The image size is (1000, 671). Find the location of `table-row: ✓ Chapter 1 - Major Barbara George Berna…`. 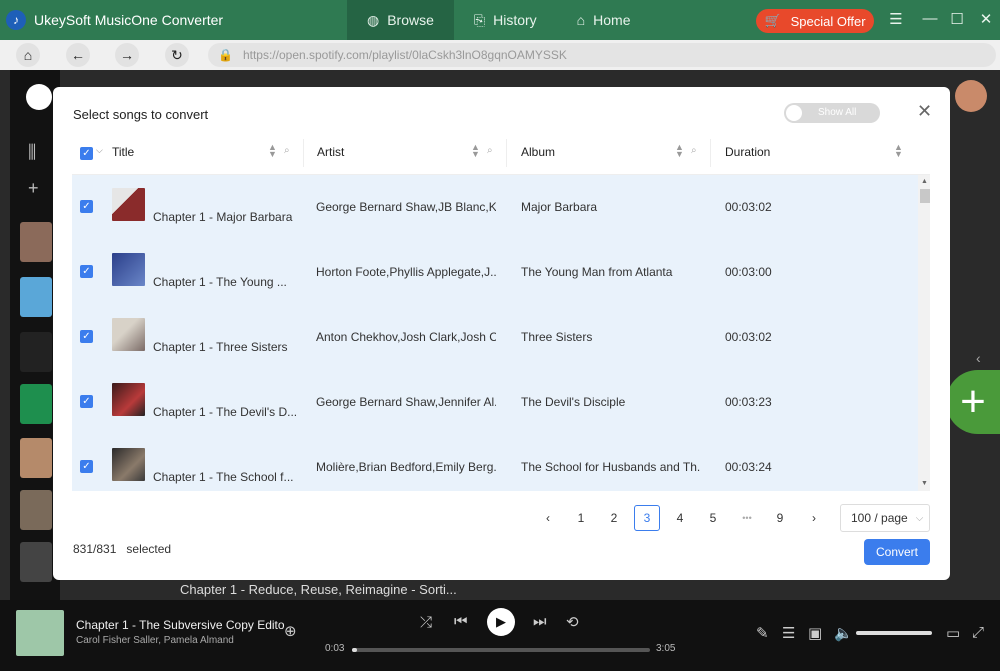

table-row: ✓ Chapter 1 - Major Barbara George Berna… is located at coordinates (495, 207).